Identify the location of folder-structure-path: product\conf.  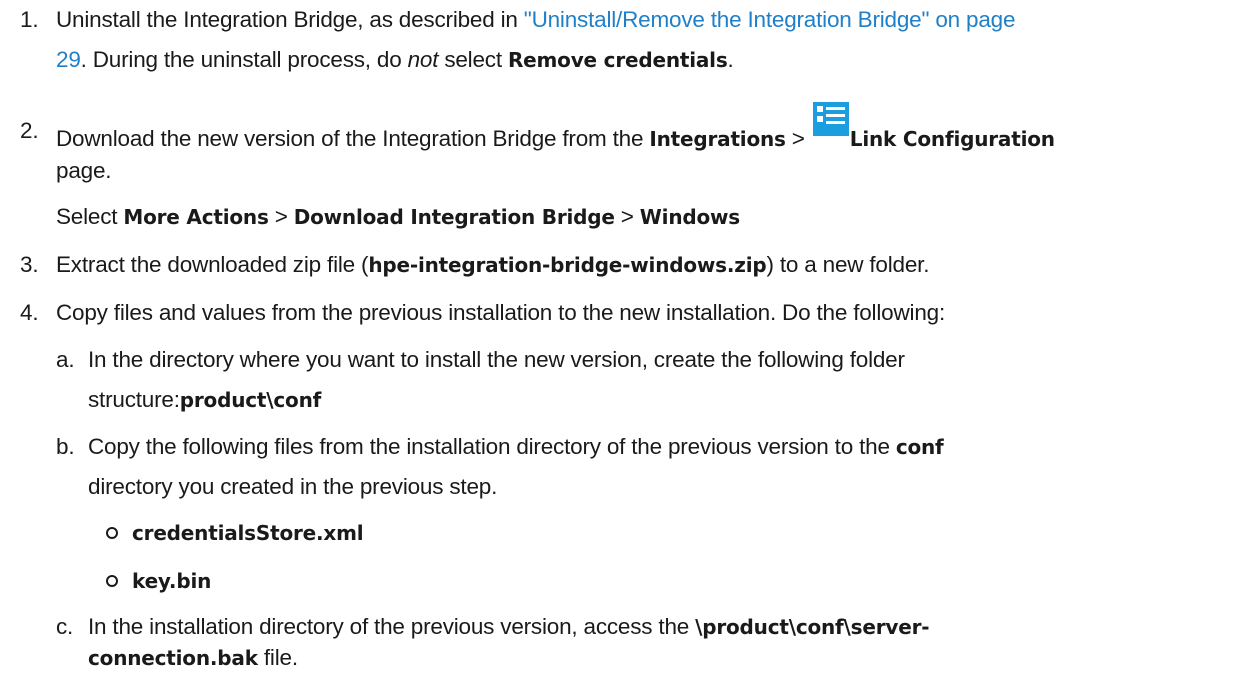
(250, 400).